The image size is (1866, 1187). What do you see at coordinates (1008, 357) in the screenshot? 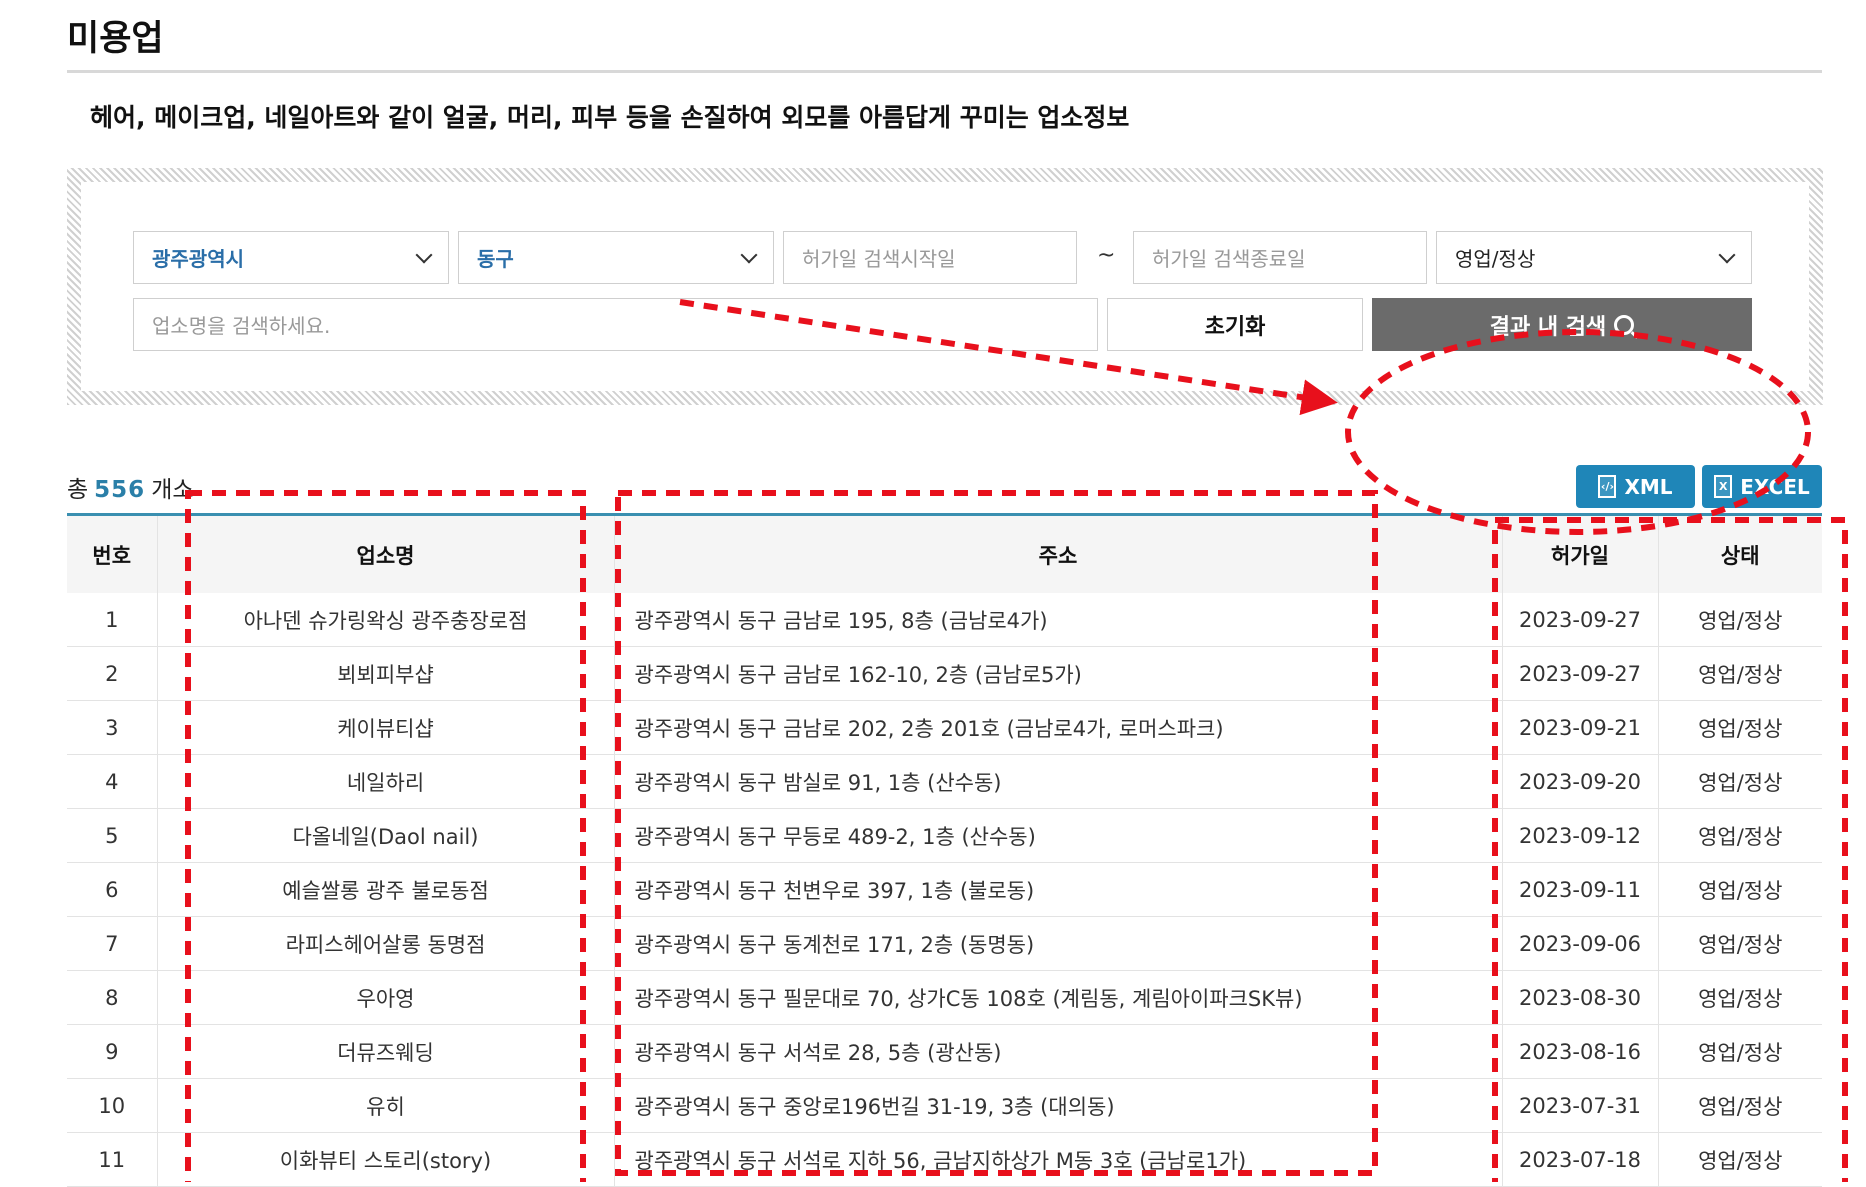
I see `annotation-arrow` at bounding box center [1008, 357].